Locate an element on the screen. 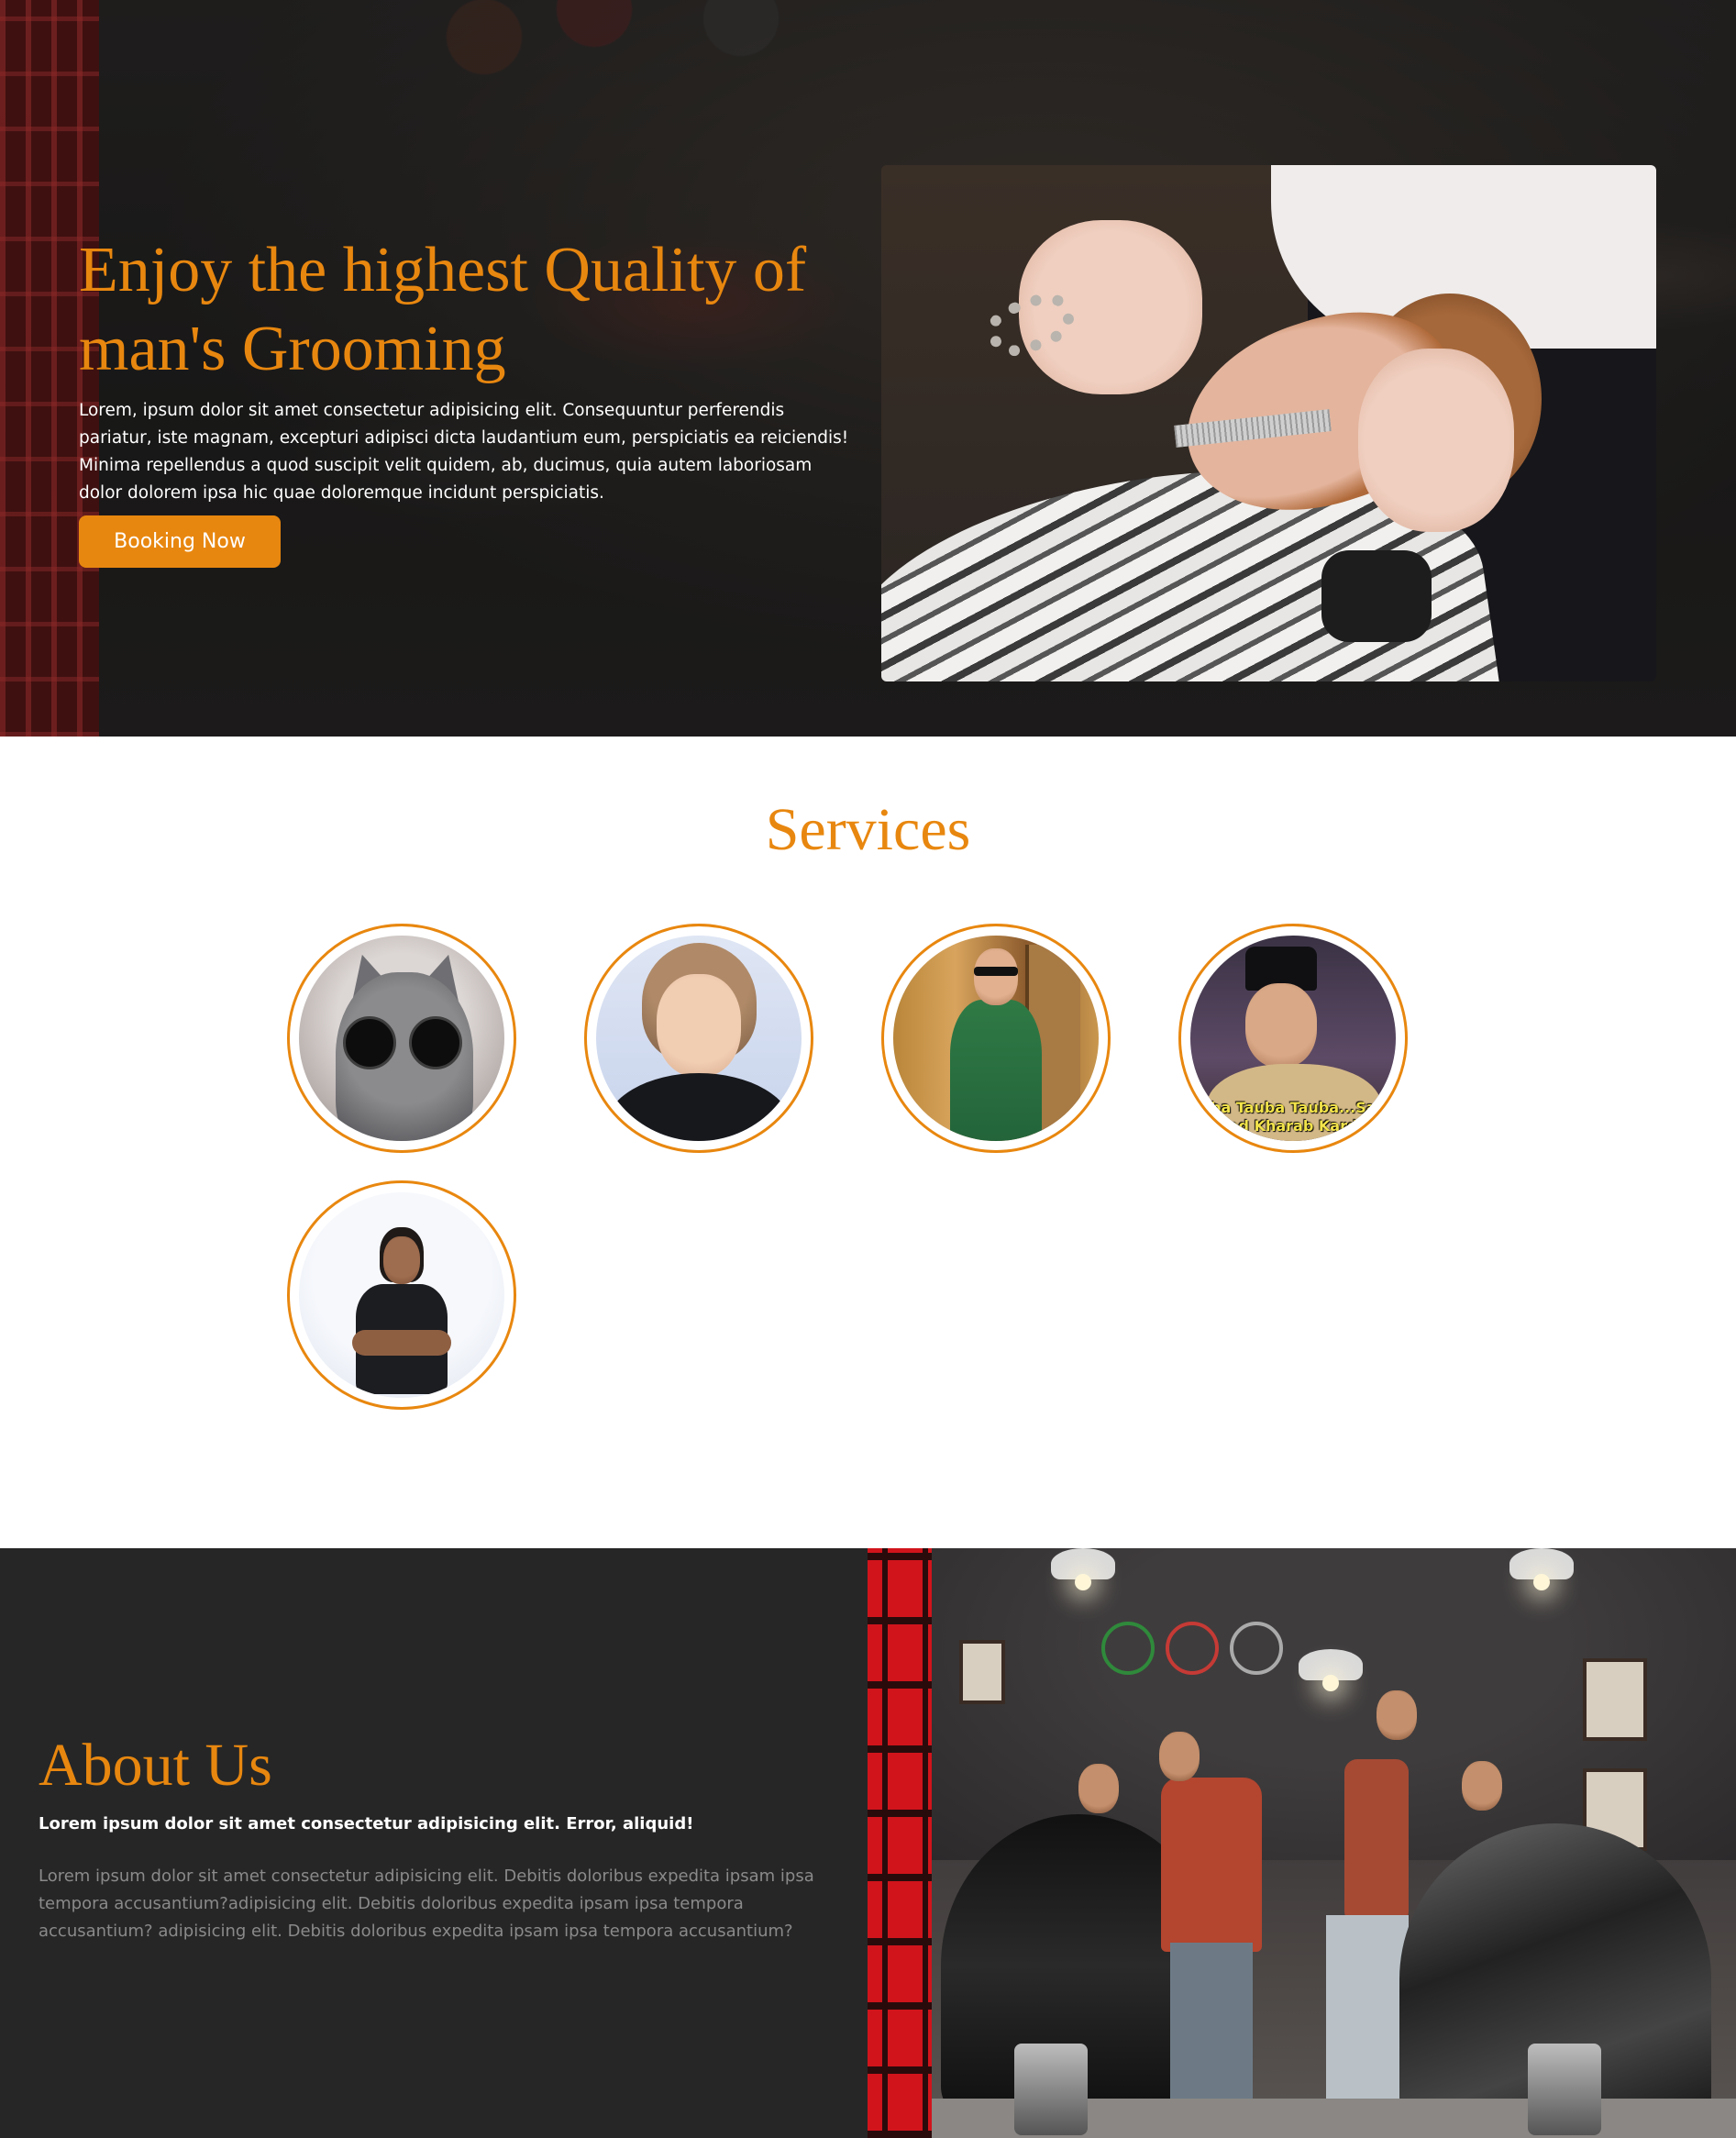 This screenshot has width=1736, height=2138. service-image-cat is located at coordinates (401, 1038).